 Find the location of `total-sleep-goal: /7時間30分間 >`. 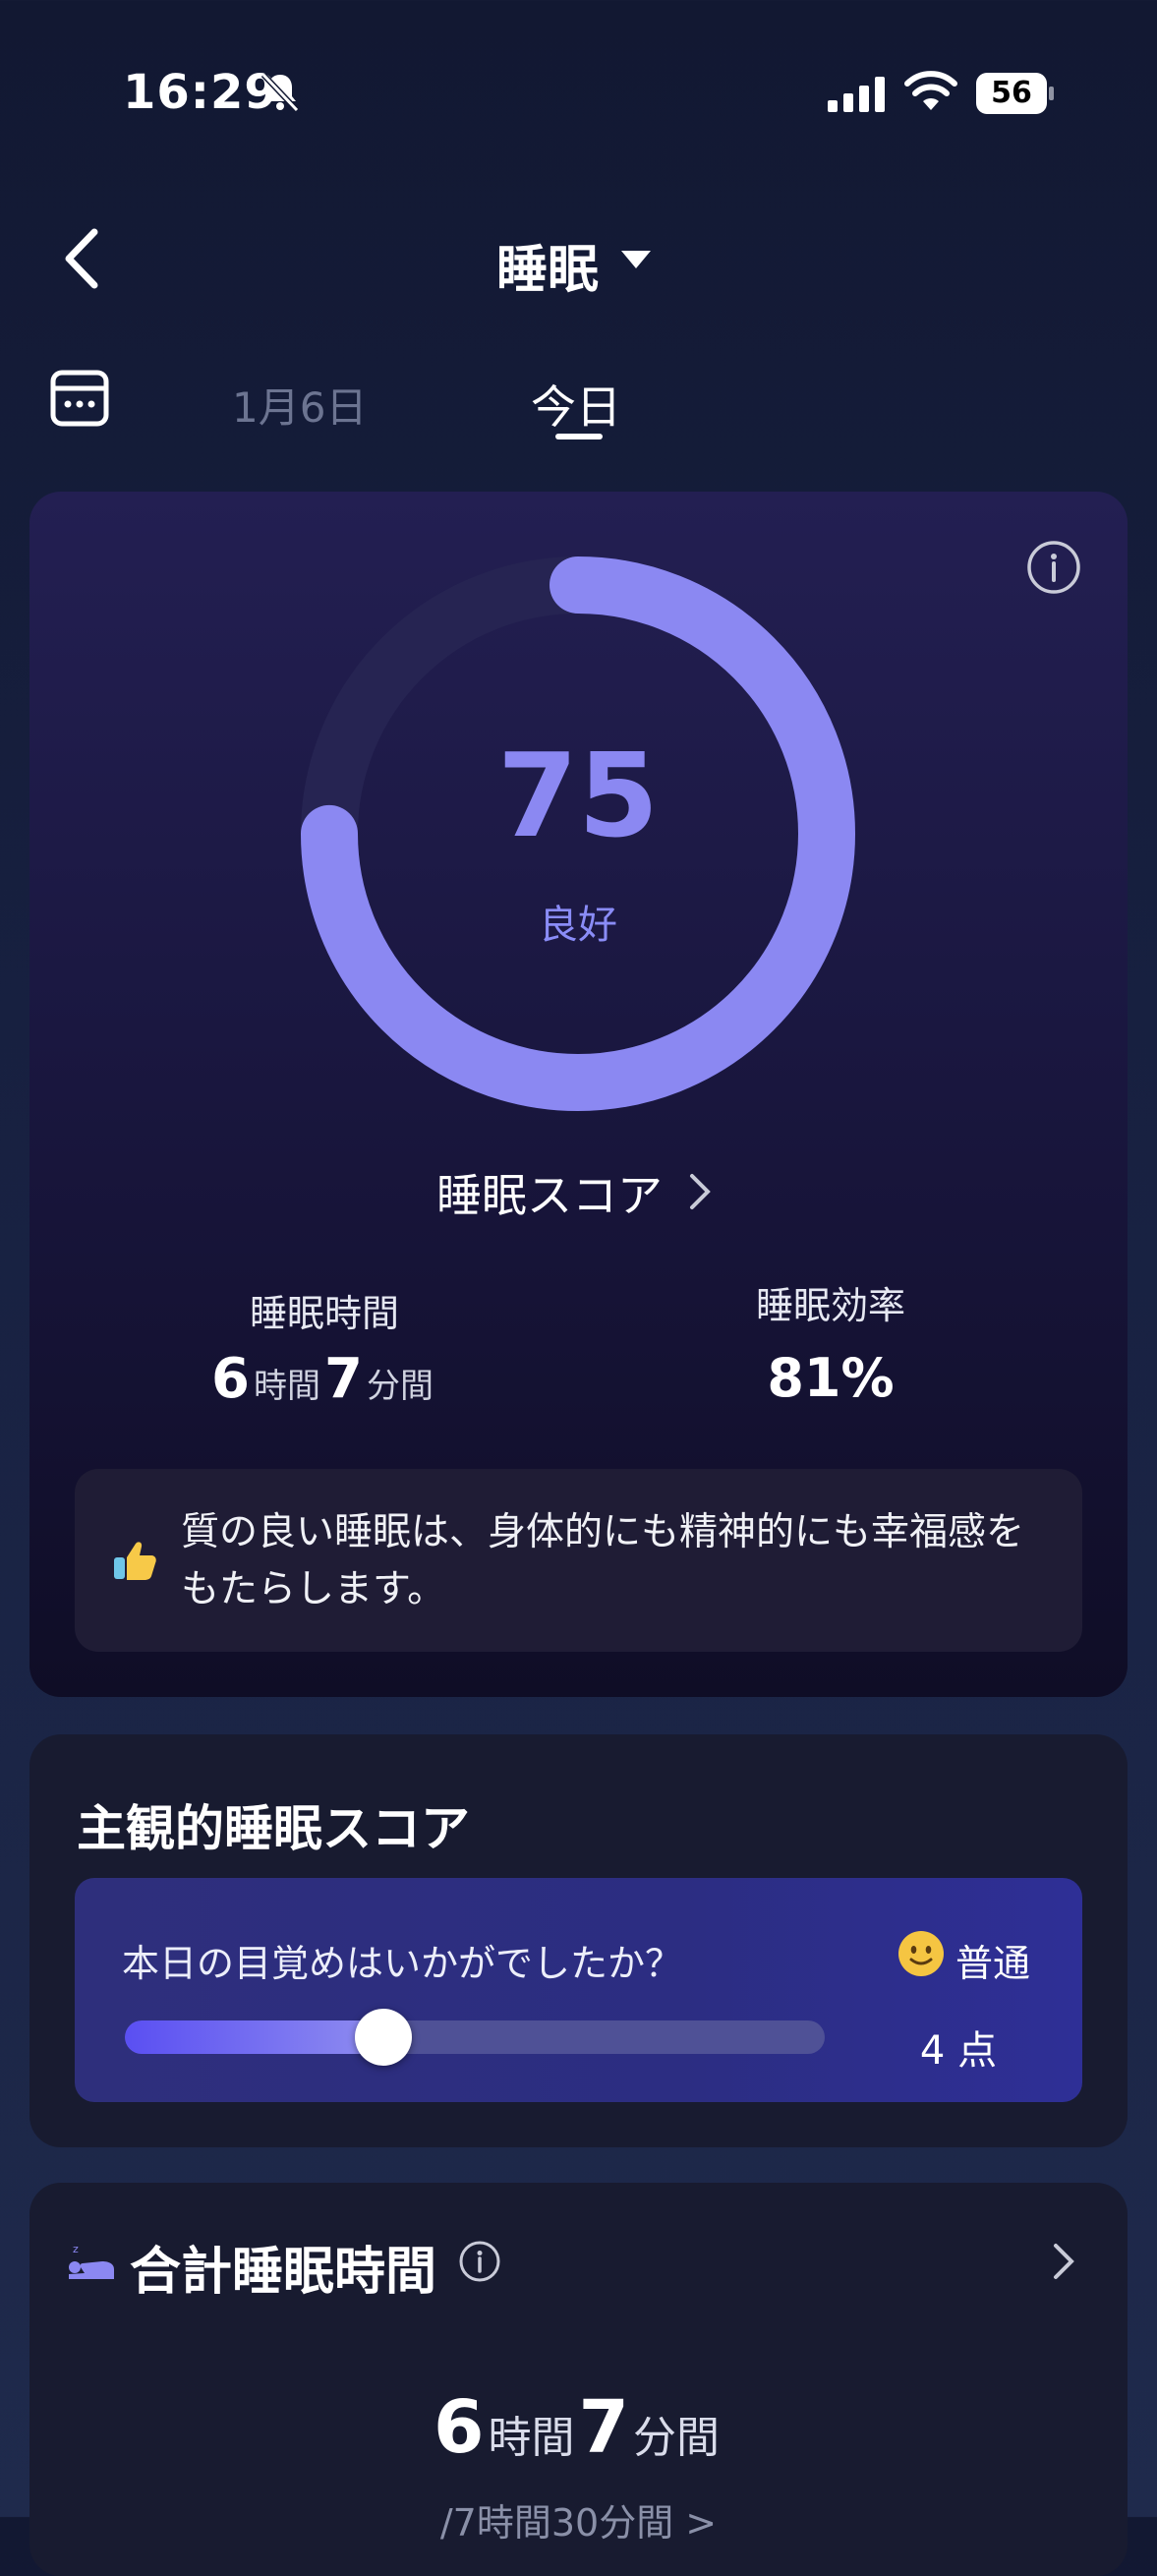

total-sleep-goal: /7時間30分間 > is located at coordinates (578, 2523).